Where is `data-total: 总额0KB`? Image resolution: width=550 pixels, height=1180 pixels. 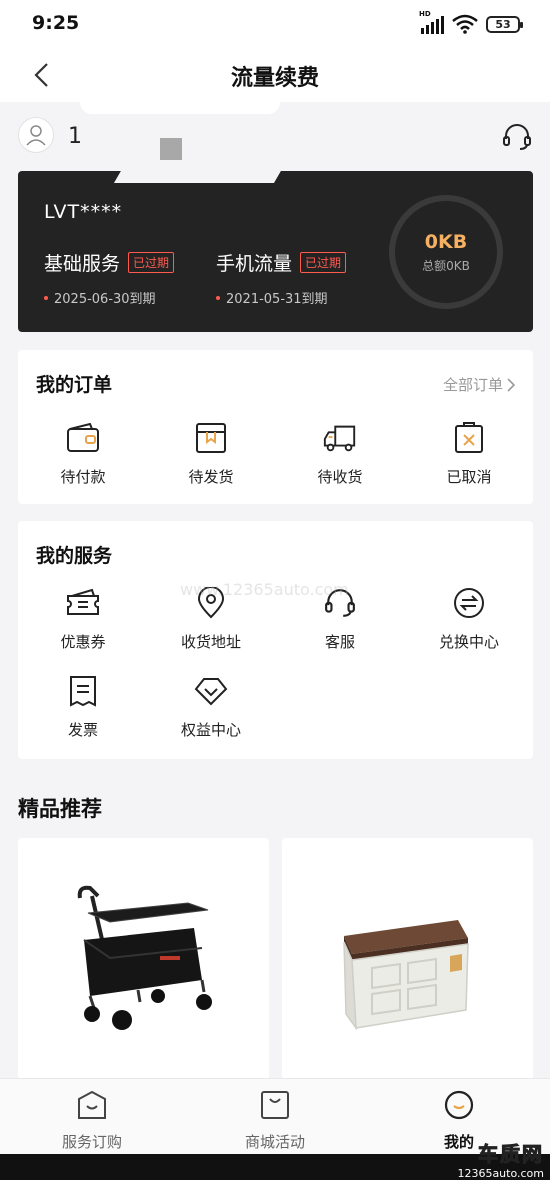 data-total: 总额0KB is located at coordinates (446, 265).